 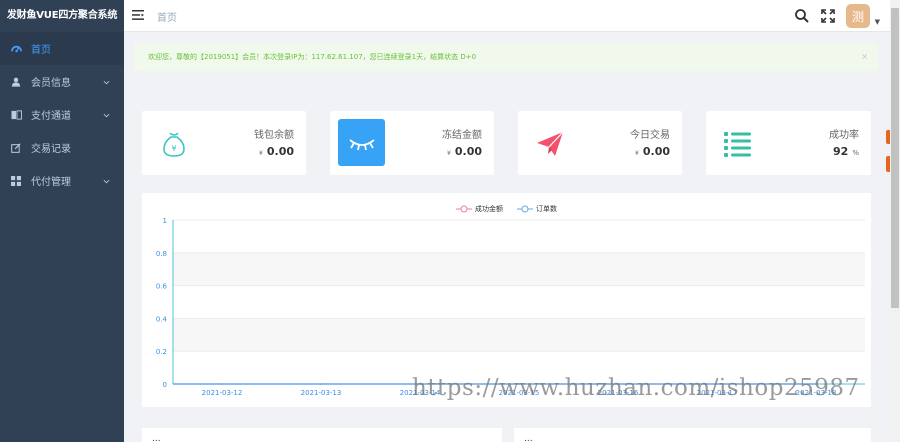 I want to click on app-logo-title: 发财鱼VUE四方聚合系统, so click(x=62, y=15).